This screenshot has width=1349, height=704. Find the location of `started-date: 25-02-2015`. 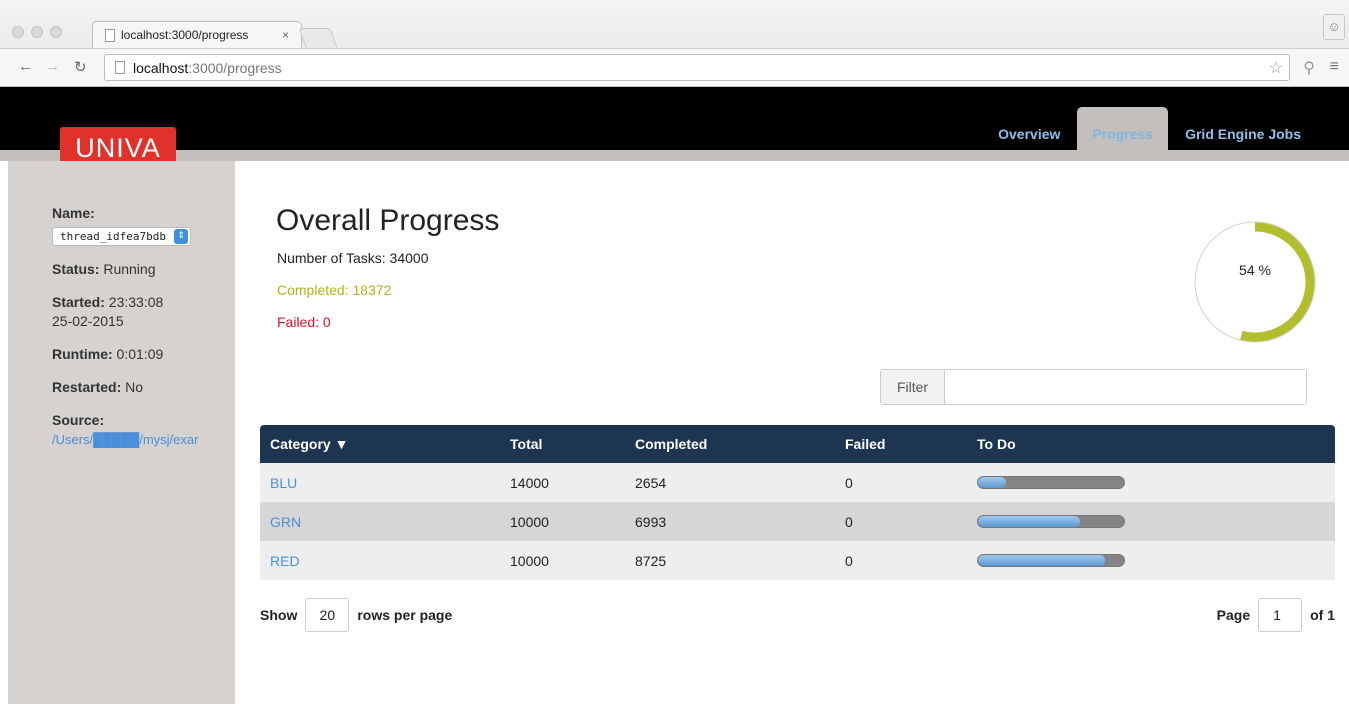

started-date: 25-02-2015 is located at coordinates (88, 321).